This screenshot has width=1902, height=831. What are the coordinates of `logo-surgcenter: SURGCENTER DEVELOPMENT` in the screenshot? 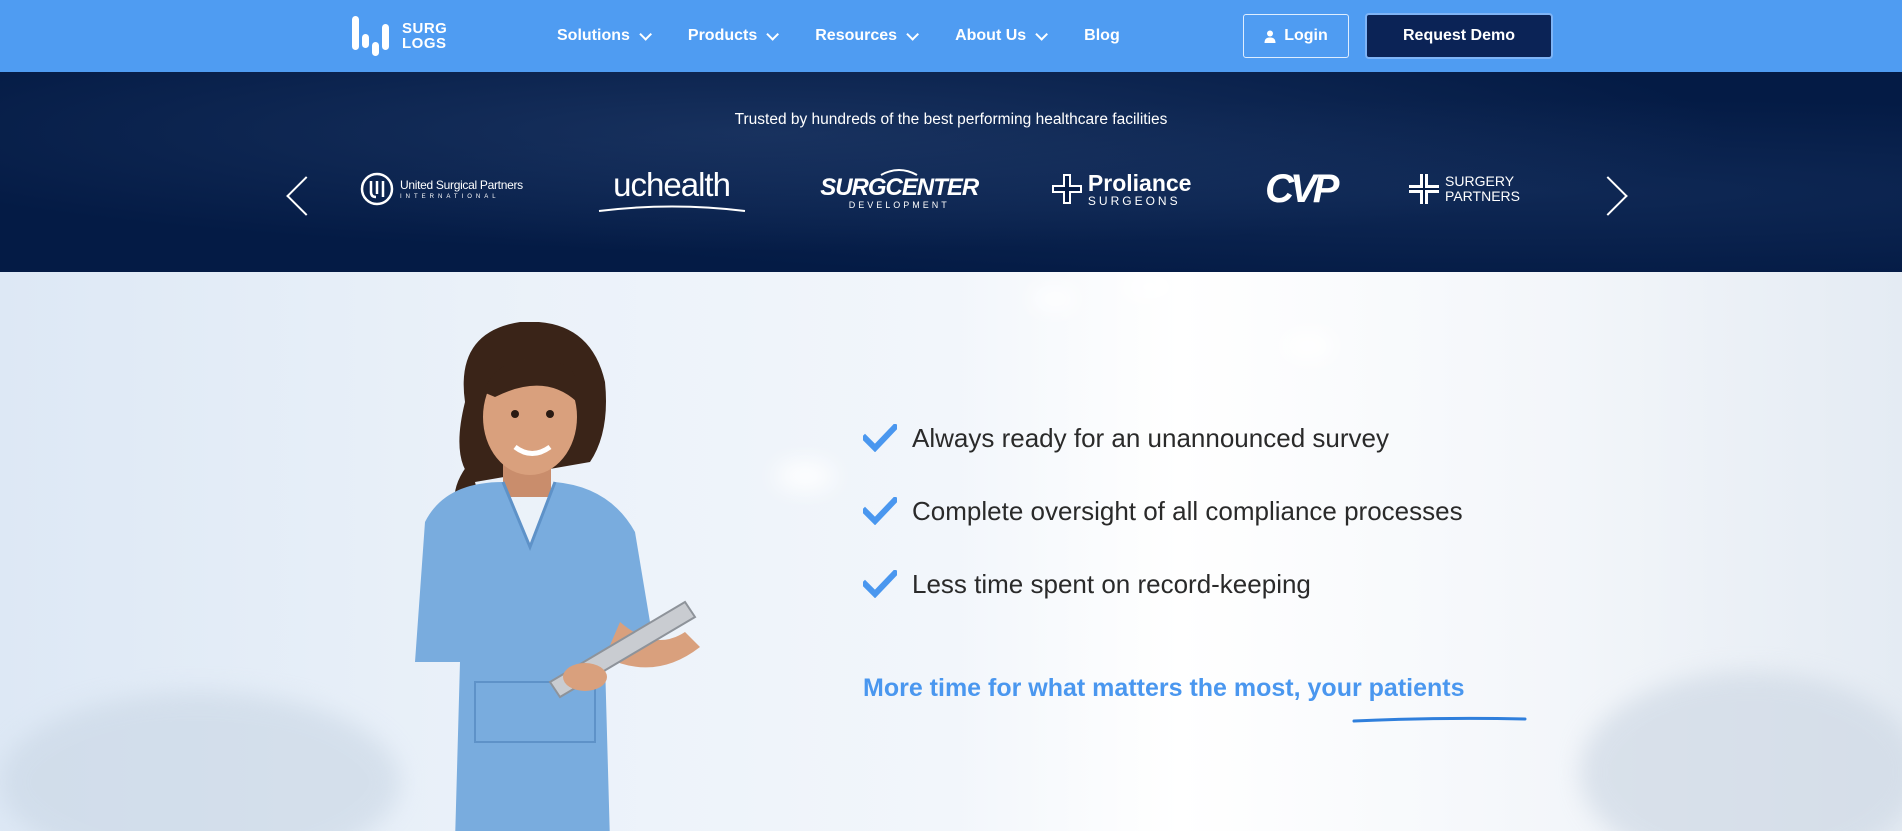 It's located at (899, 189).